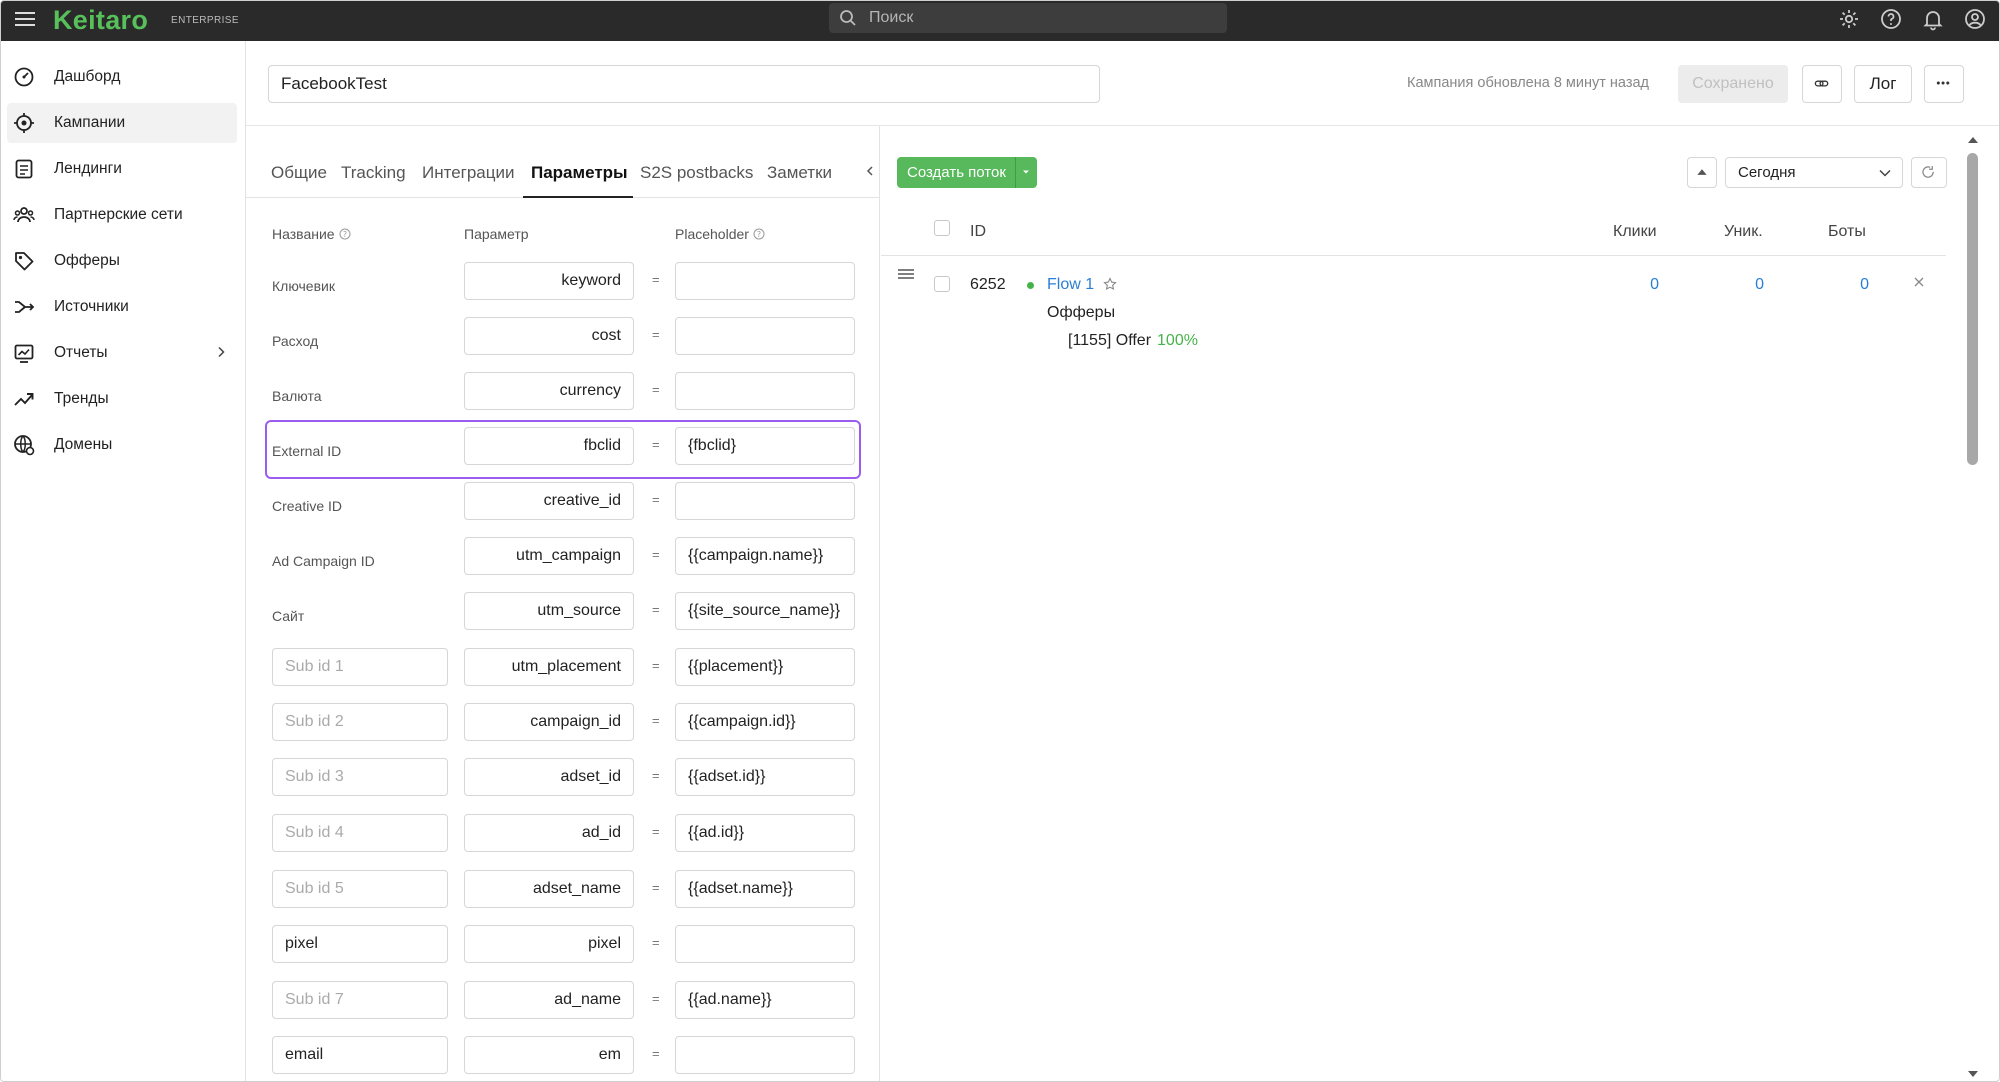 This screenshot has width=2000, height=1082. What do you see at coordinates (122, 77) in the screenshot?
I see `sidebar-item-dashboard: Дашборд` at bounding box center [122, 77].